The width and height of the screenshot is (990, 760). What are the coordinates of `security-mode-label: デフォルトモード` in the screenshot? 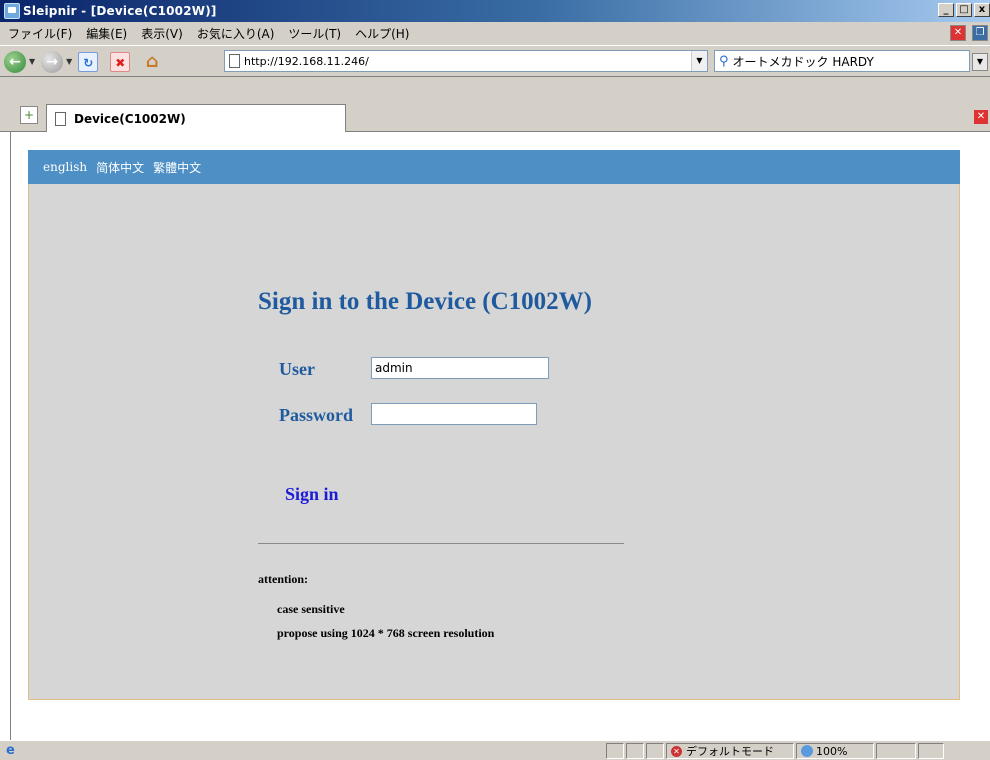 It's located at (730, 751).